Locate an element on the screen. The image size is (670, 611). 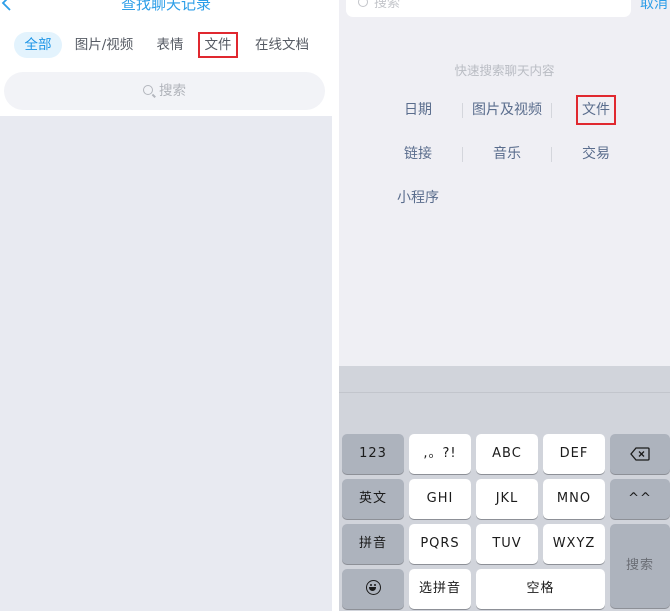
filter-tabs: 全部 图片/视频 表情 文件 在线文档 is located at coordinates (169, 45).